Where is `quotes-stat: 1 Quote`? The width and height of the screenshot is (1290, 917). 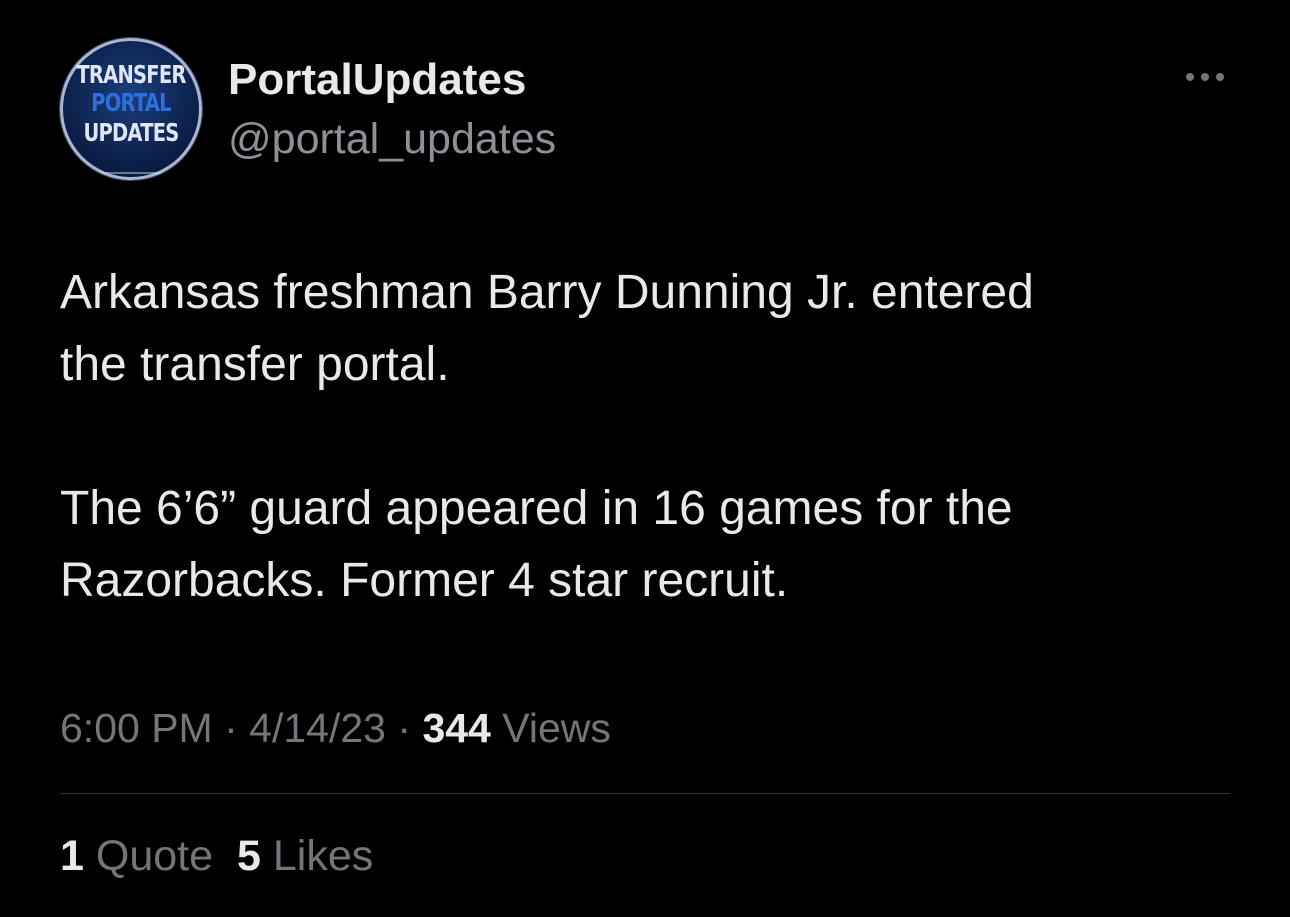 quotes-stat: 1 Quote is located at coordinates (136, 856).